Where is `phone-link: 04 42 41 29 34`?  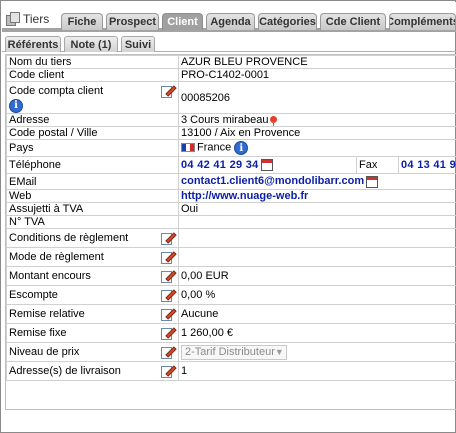 phone-link: 04 42 41 29 34 is located at coordinates (220, 165).